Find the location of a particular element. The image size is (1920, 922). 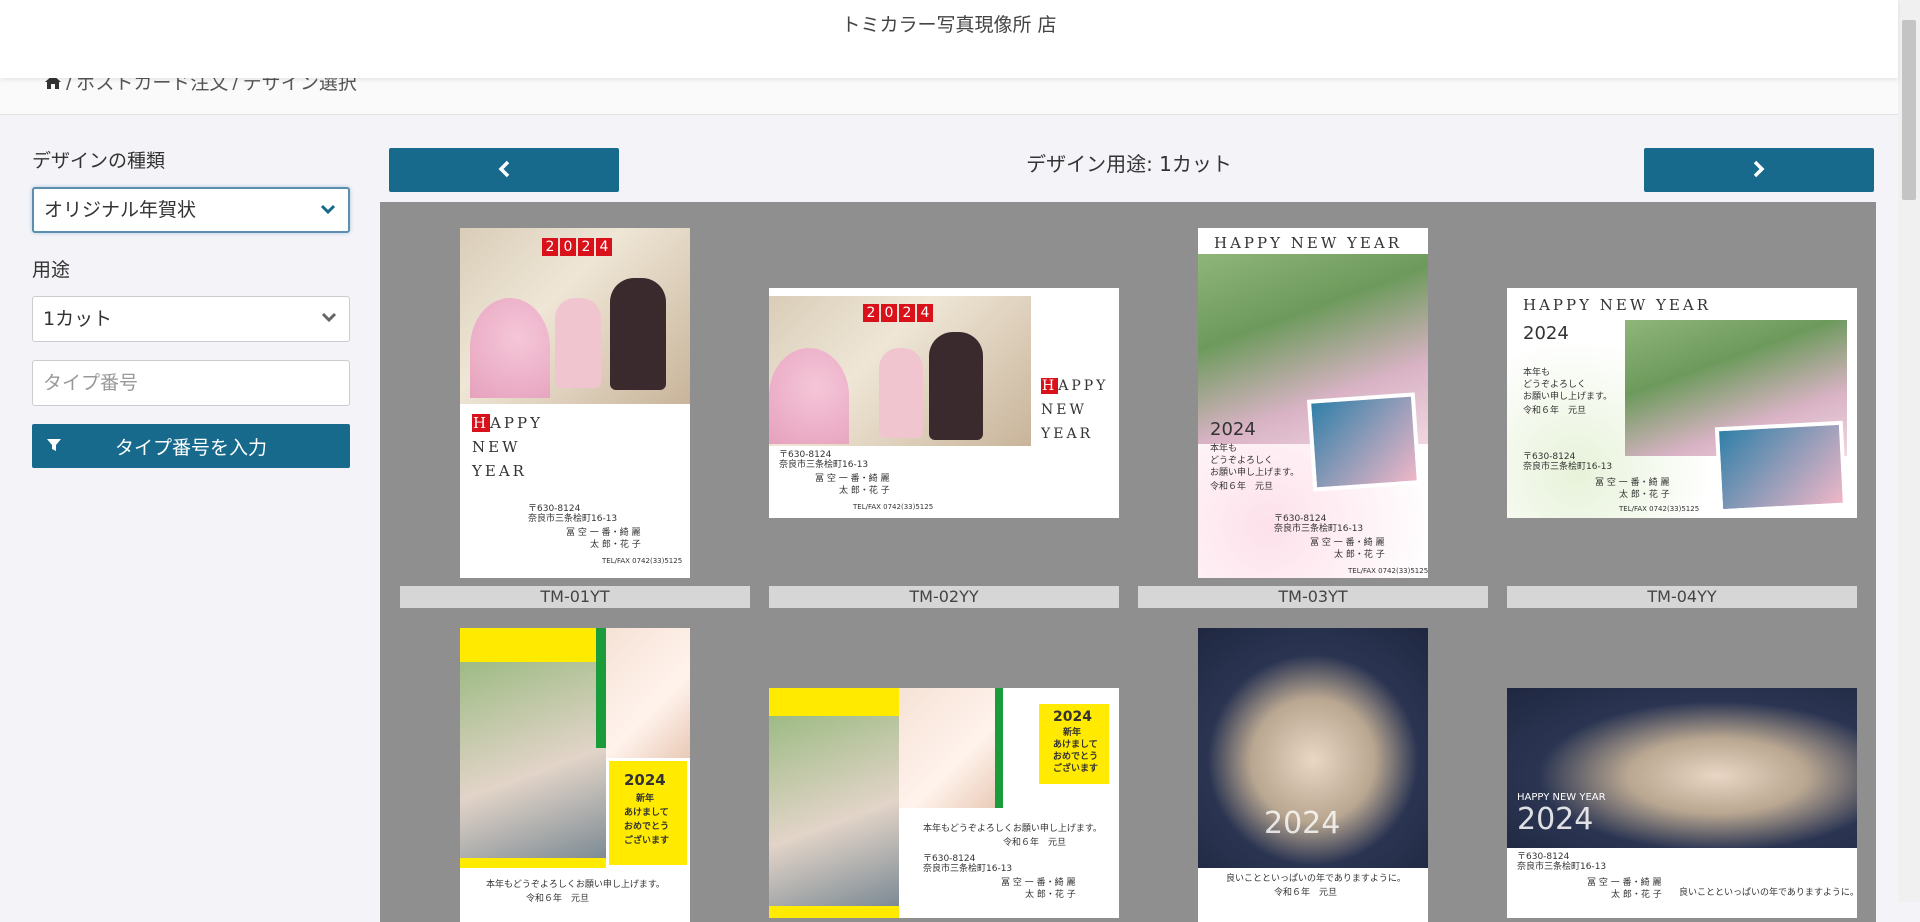

enter-type-number-button: タイプ番号を入力 is located at coordinates (191, 446).